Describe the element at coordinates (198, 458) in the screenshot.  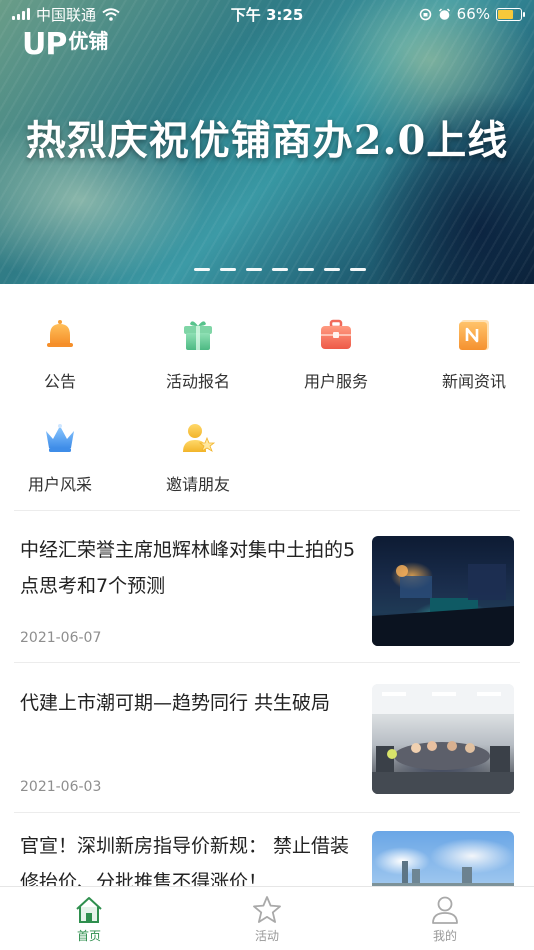
I see `menu-invite-friends: 邀请朋友` at that location.